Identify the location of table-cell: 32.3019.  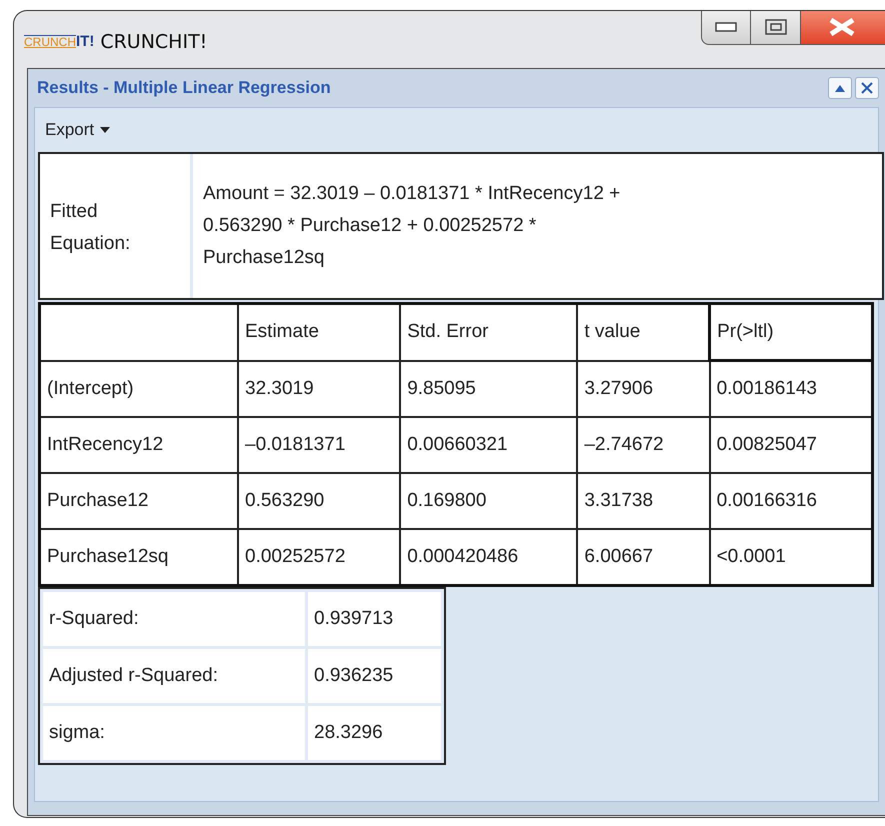
(319, 388).